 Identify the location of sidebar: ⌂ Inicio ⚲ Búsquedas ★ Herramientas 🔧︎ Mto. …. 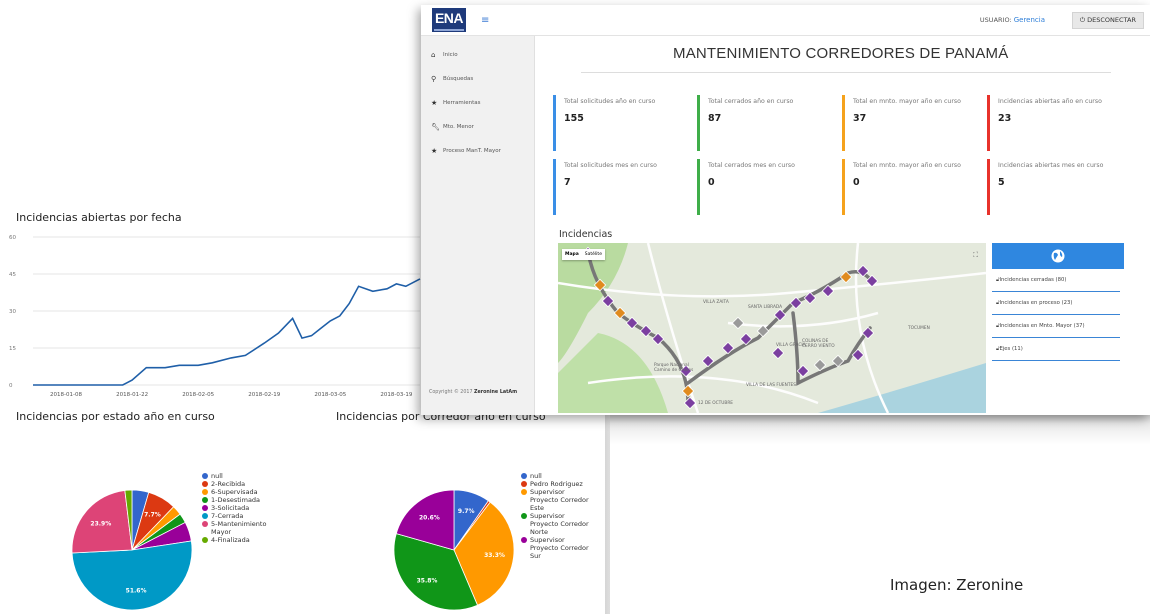
(478, 225).